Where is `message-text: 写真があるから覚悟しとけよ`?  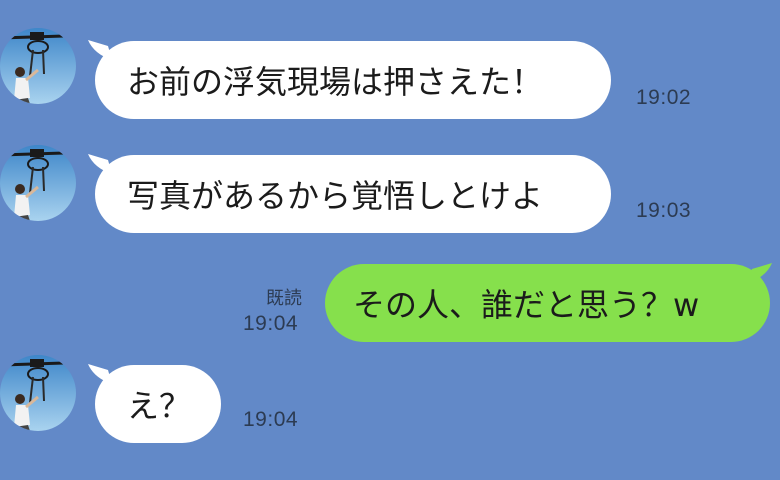
message-text: 写真があるから覚悟しとけよ is located at coordinates (335, 196).